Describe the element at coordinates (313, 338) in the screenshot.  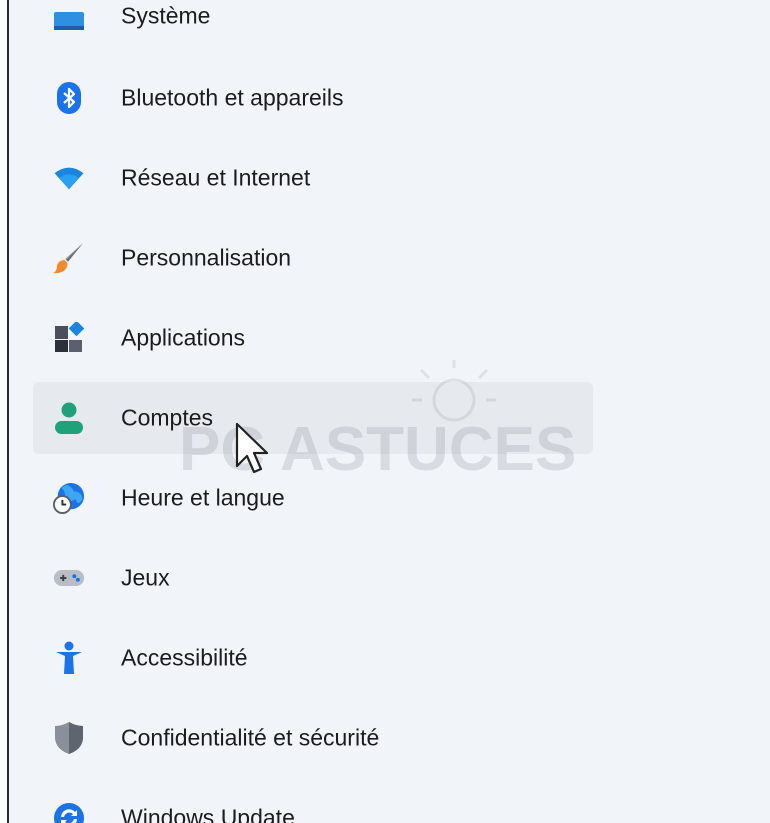
I see `sidebar-item-applications: Applications` at that location.